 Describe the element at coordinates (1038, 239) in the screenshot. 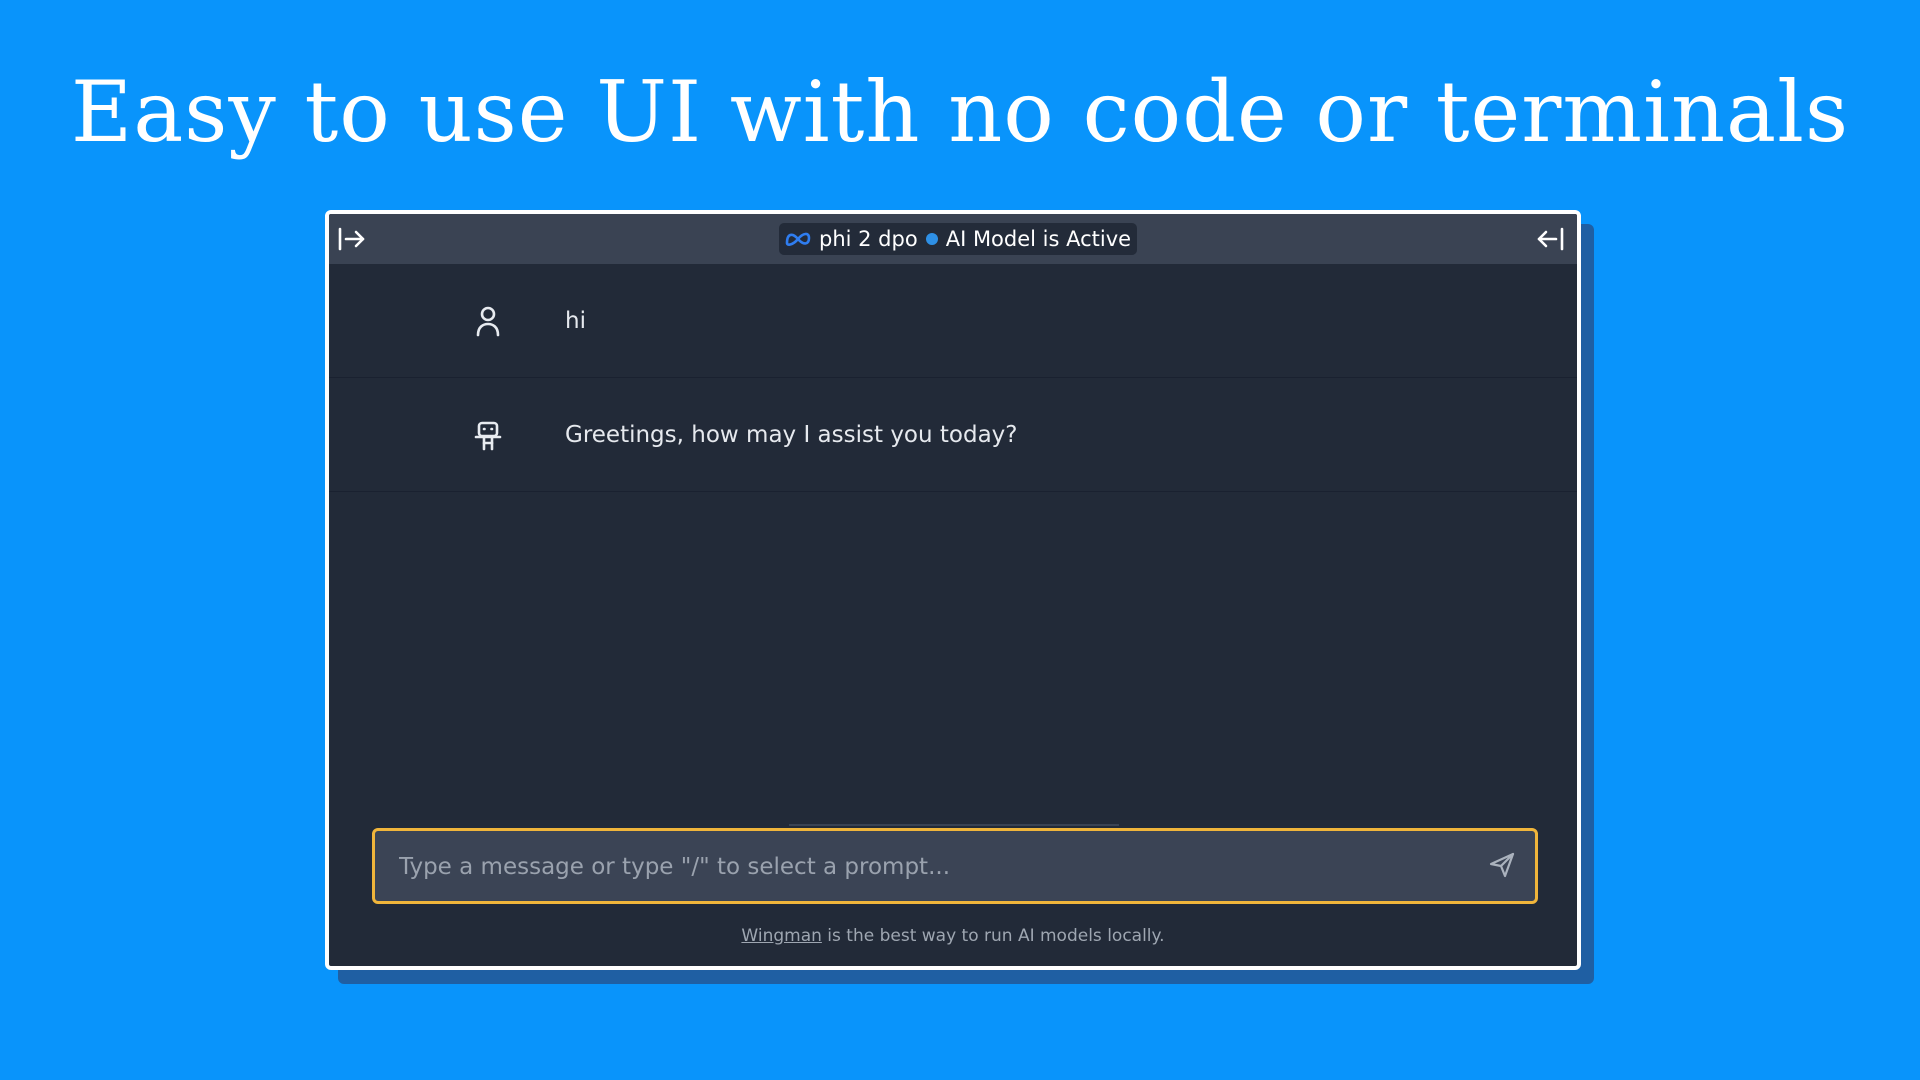

I see `model-status-text: AI Model is Active` at that location.